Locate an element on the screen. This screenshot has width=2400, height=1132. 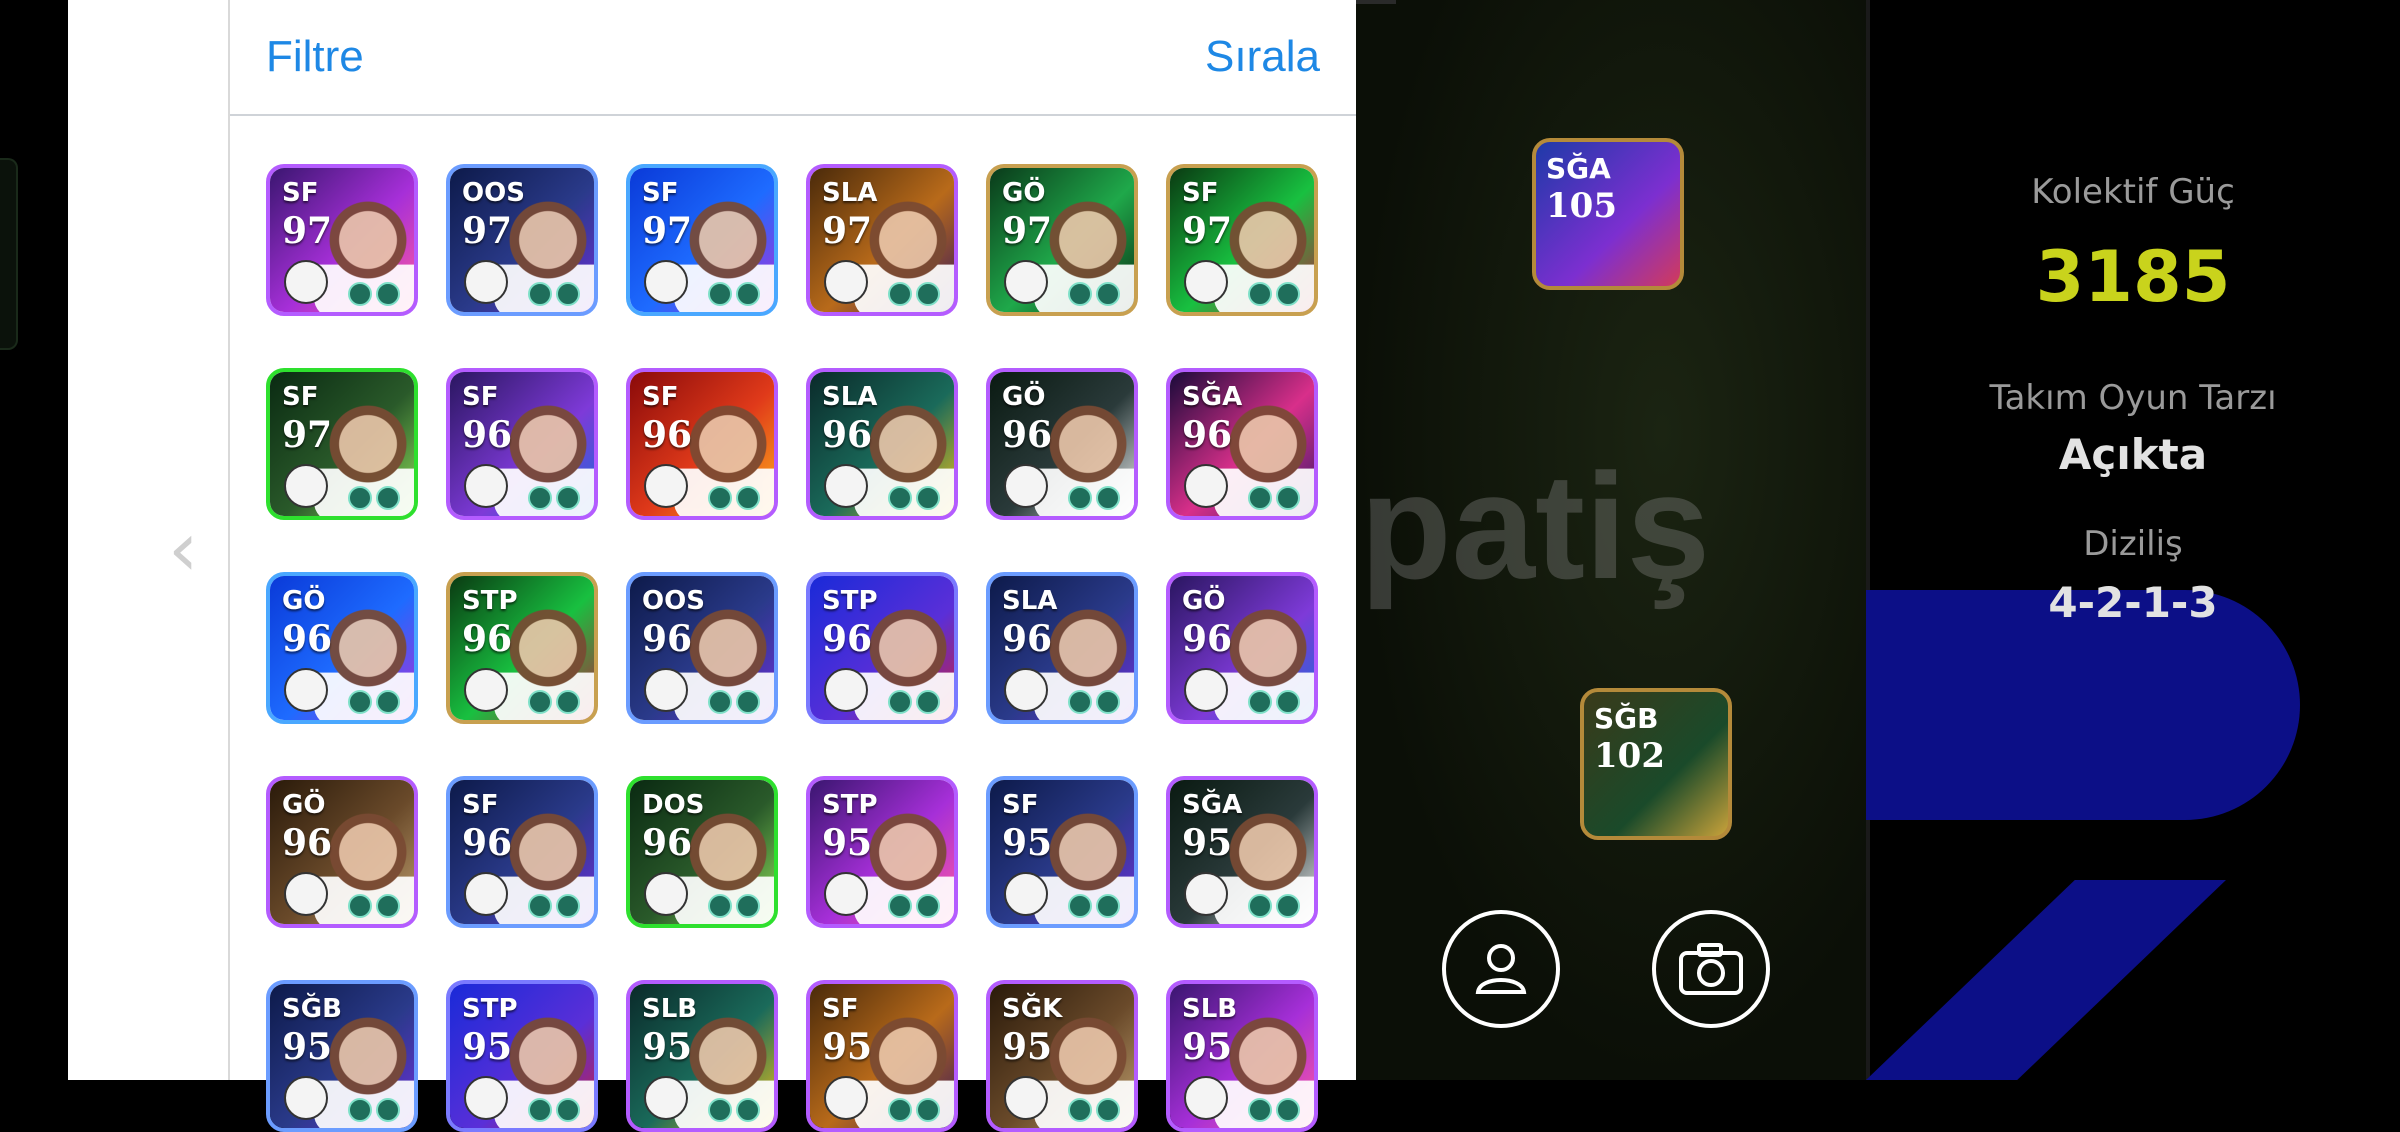
player-card: SĞK 95 is located at coordinates (1062, 1056).